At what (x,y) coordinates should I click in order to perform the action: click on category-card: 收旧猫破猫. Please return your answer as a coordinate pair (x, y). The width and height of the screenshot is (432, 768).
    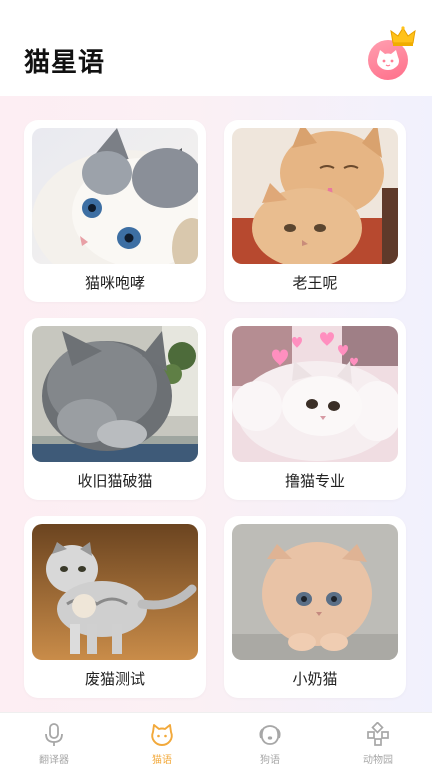
    Looking at the image, I should click on (115, 409).